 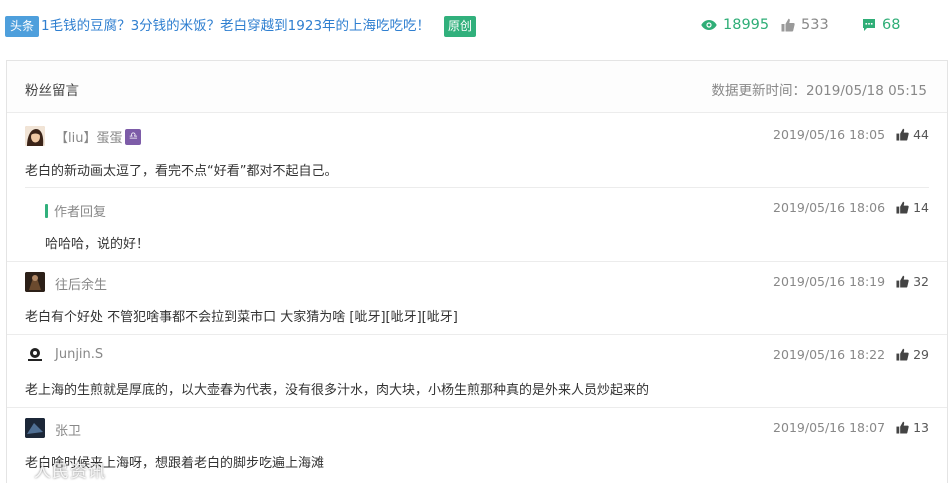 What do you see at coordinates (758, 91) in the screenshot?
I see `update-label: 数据更新时间：` at bounding box center [758, 91].